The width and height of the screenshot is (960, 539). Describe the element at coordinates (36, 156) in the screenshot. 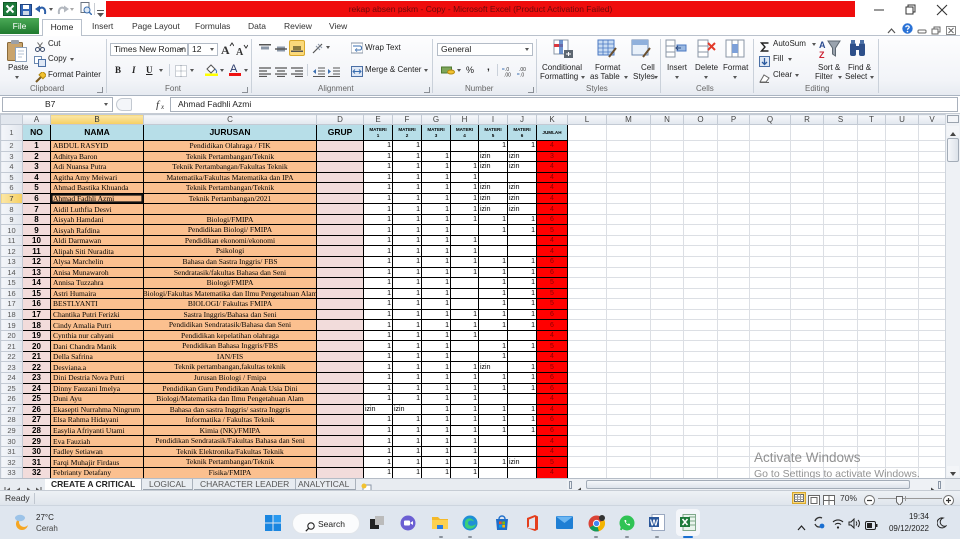

I see `cell-no: 2` at that location.